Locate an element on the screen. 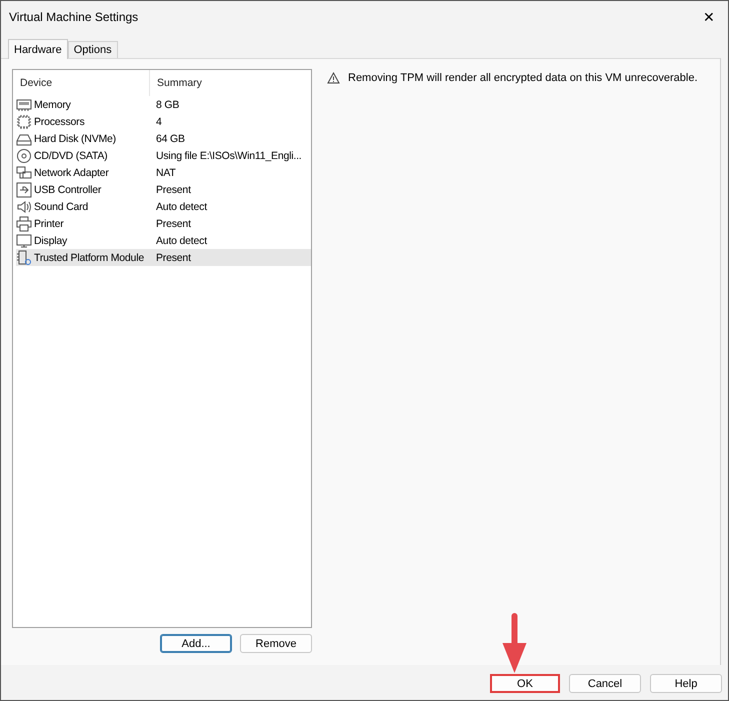  device-summary: NAT is located at coordinates (165, 172).